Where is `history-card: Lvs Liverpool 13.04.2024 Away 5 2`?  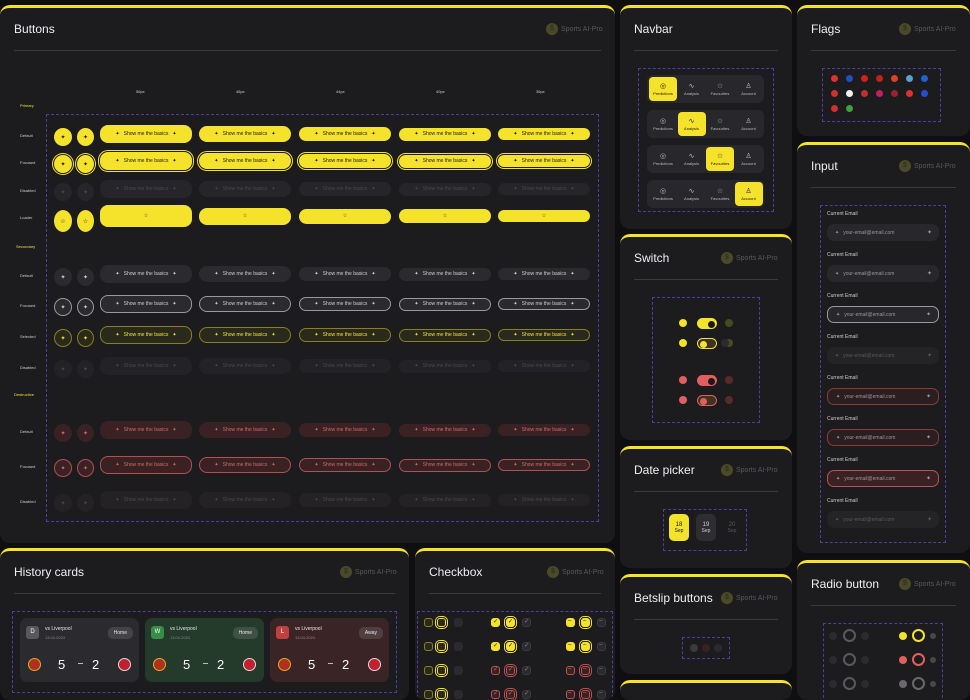 history-card: Lvs Liverpool 13.04.2024 Away 5 2 is located at coordinates (329, 650).